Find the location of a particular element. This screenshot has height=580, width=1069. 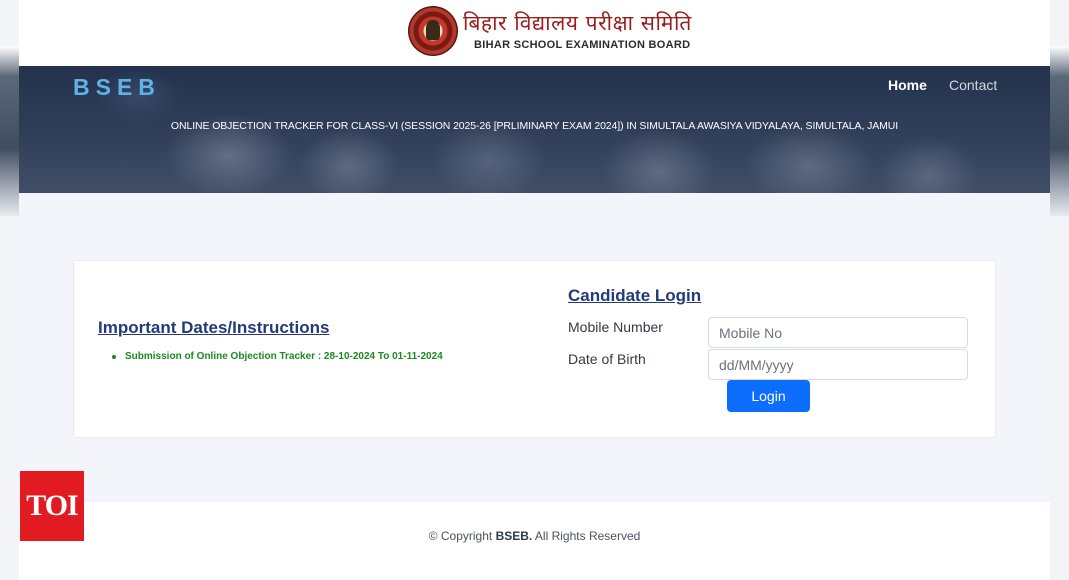

seal-emblem-icon is located at coordinates (433, 30).